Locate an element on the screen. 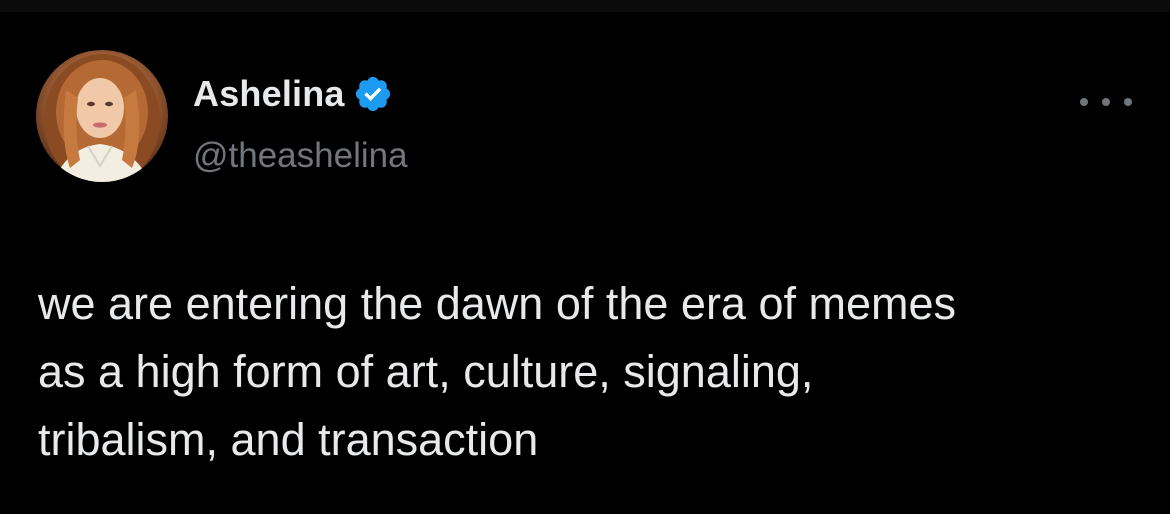  display-name: Ashelina is located at coordinates (269, 94).